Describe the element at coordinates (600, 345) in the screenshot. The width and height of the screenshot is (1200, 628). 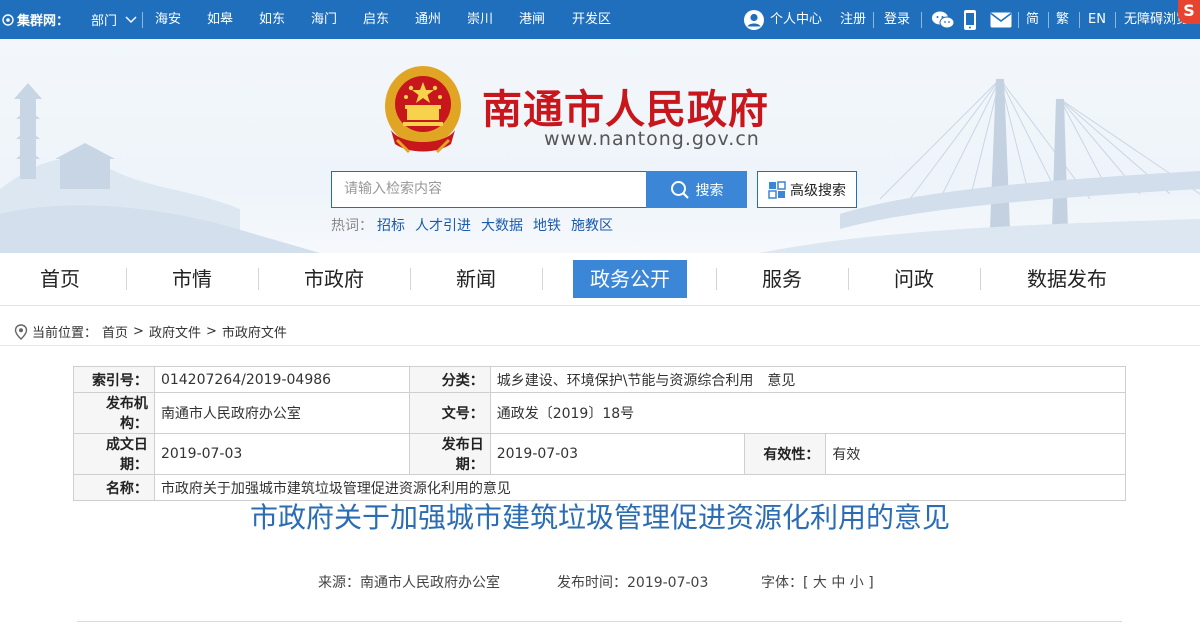
I see `breadcrumb-divider` at that location.